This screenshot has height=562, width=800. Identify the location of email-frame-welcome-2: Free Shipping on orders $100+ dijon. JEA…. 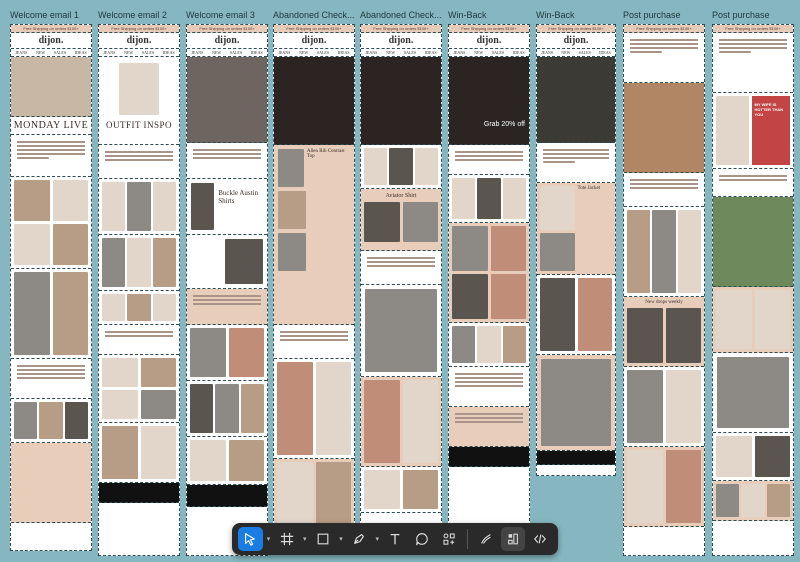
(139, 290).